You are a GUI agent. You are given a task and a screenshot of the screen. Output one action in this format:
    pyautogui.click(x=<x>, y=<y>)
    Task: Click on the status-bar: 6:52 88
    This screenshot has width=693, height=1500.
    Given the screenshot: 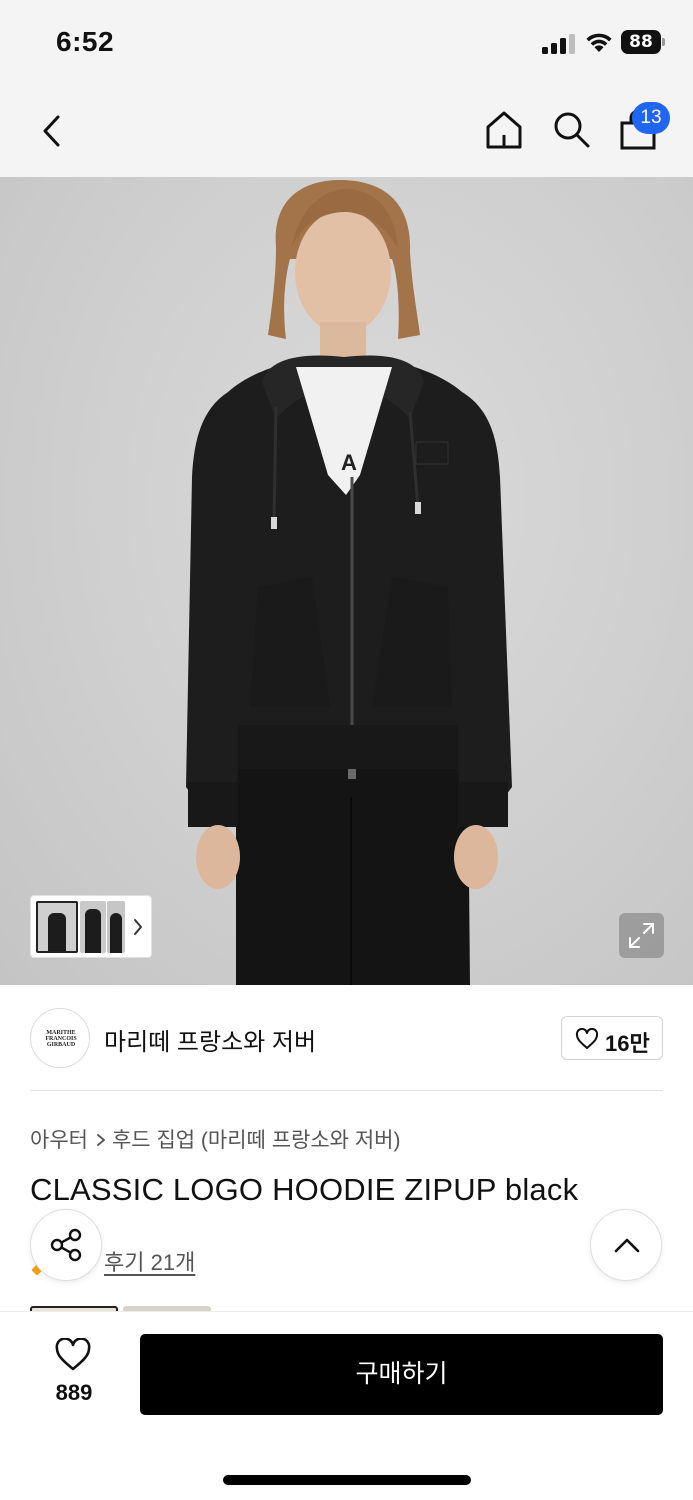 What is the action you would take?
    pyautogui.click(x=346, y=42)
    